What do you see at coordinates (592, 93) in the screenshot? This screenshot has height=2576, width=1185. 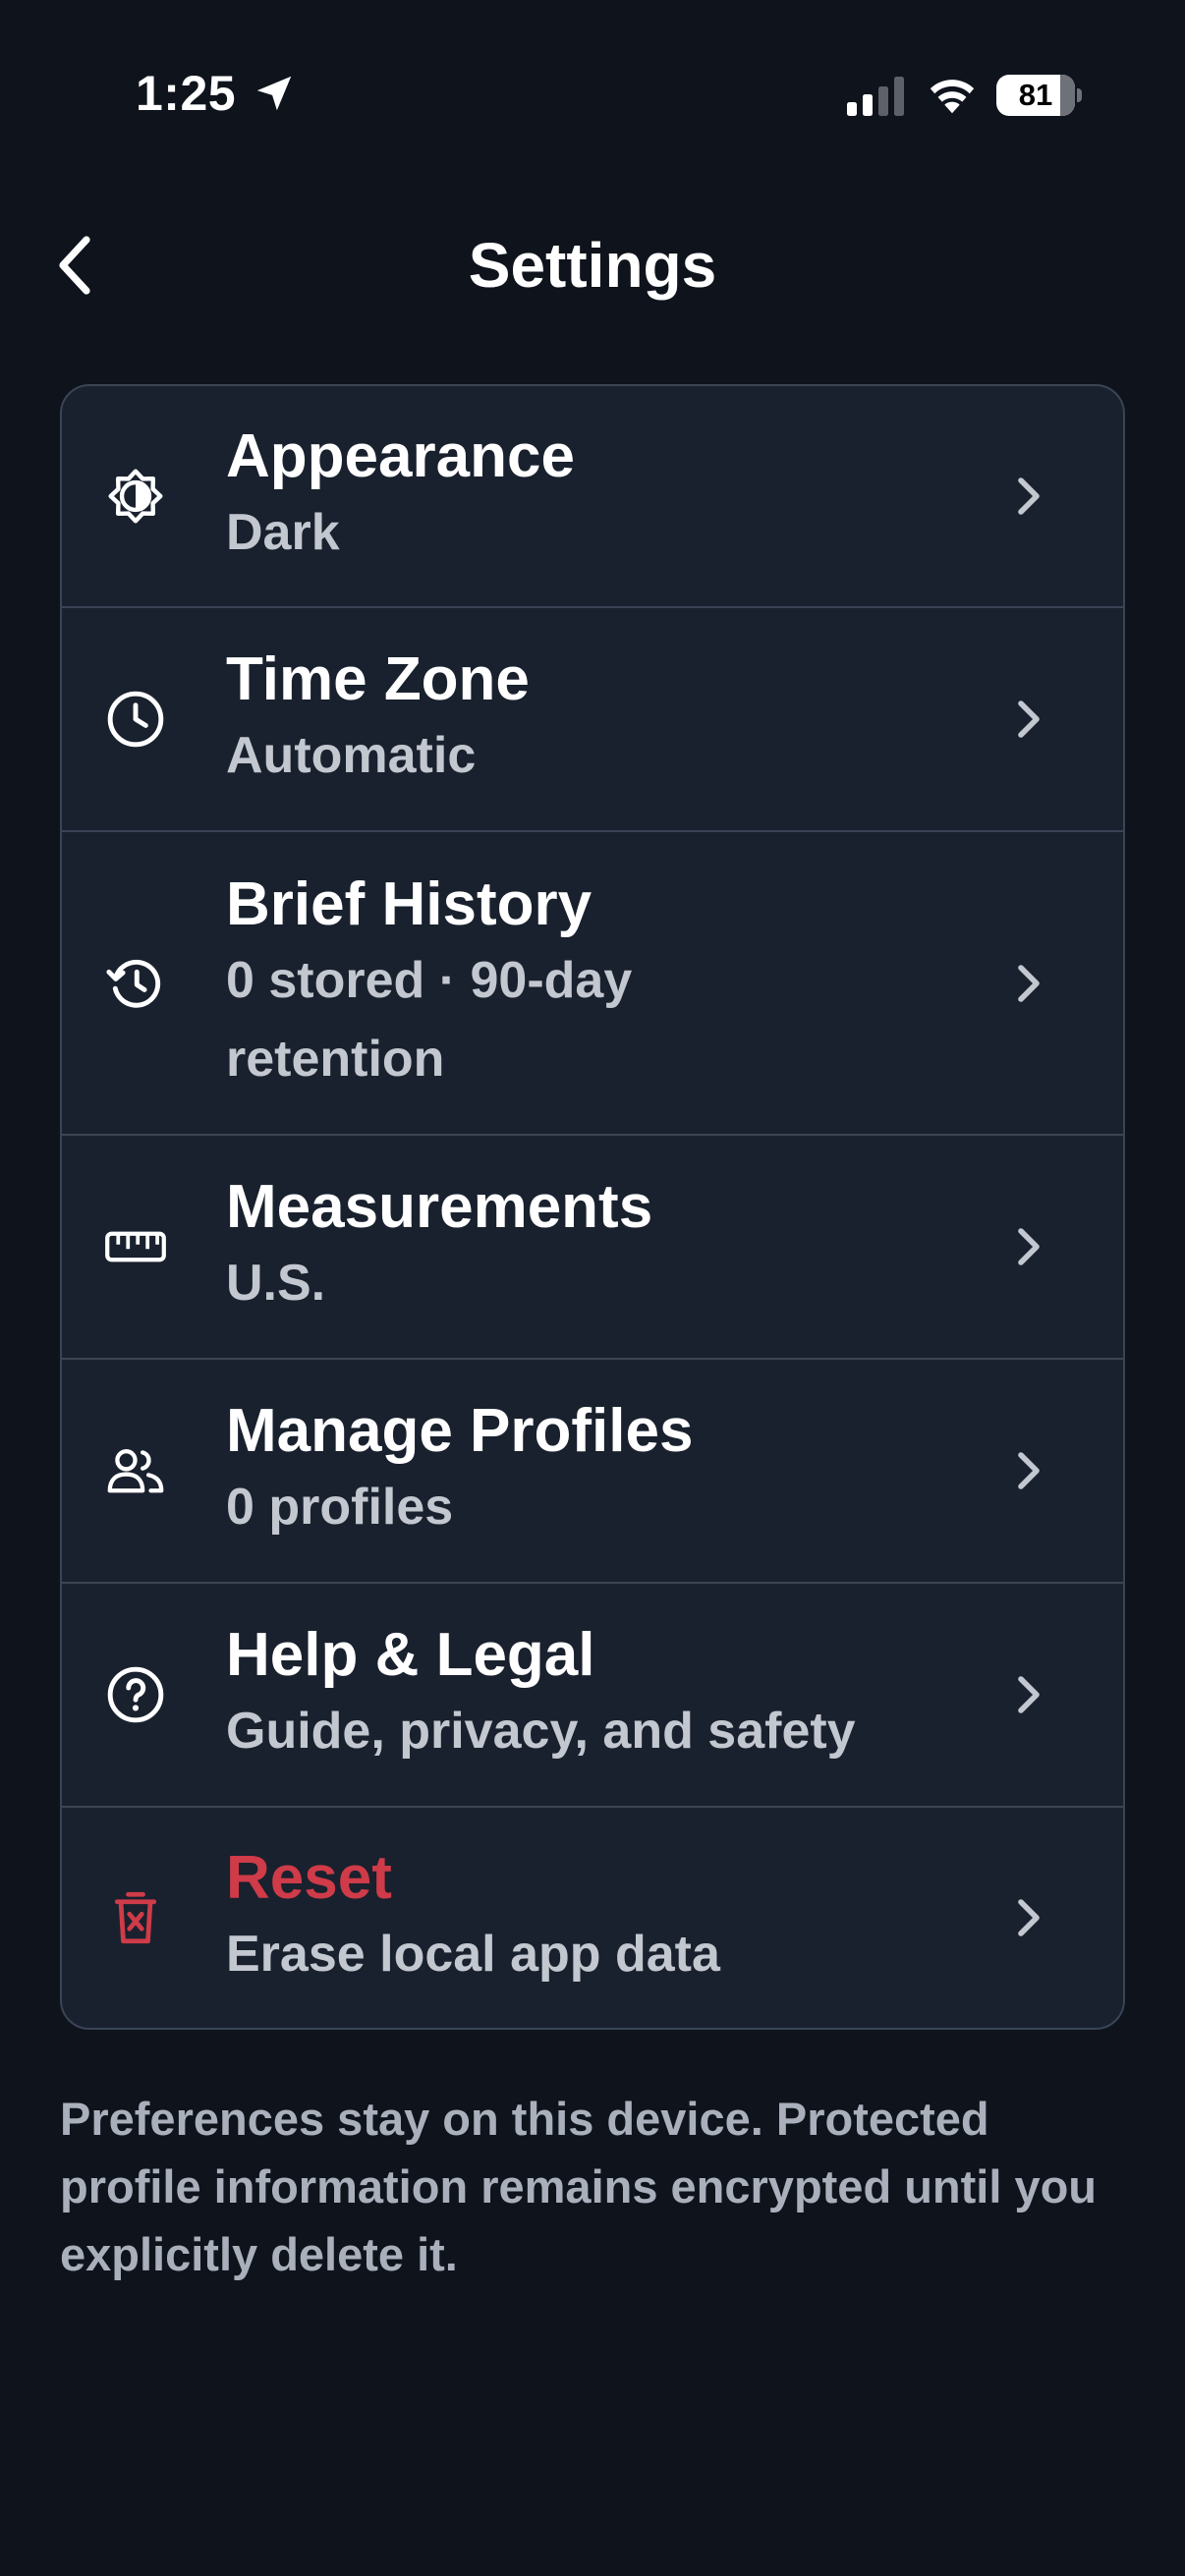 I see `status-bar: 1:25 81` at bounding box center [592, 93].